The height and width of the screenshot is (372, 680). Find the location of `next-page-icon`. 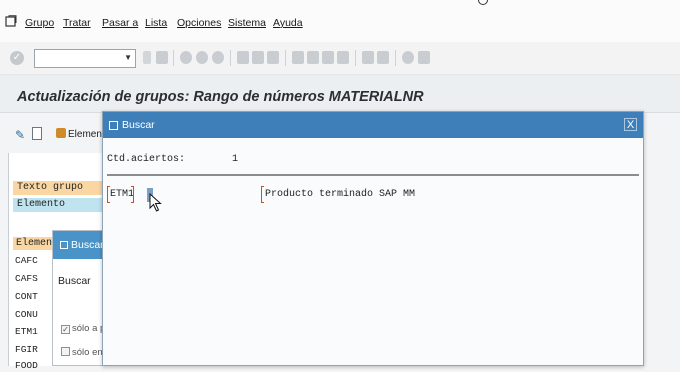

next-page-icon is located at coordinates (328, 57).